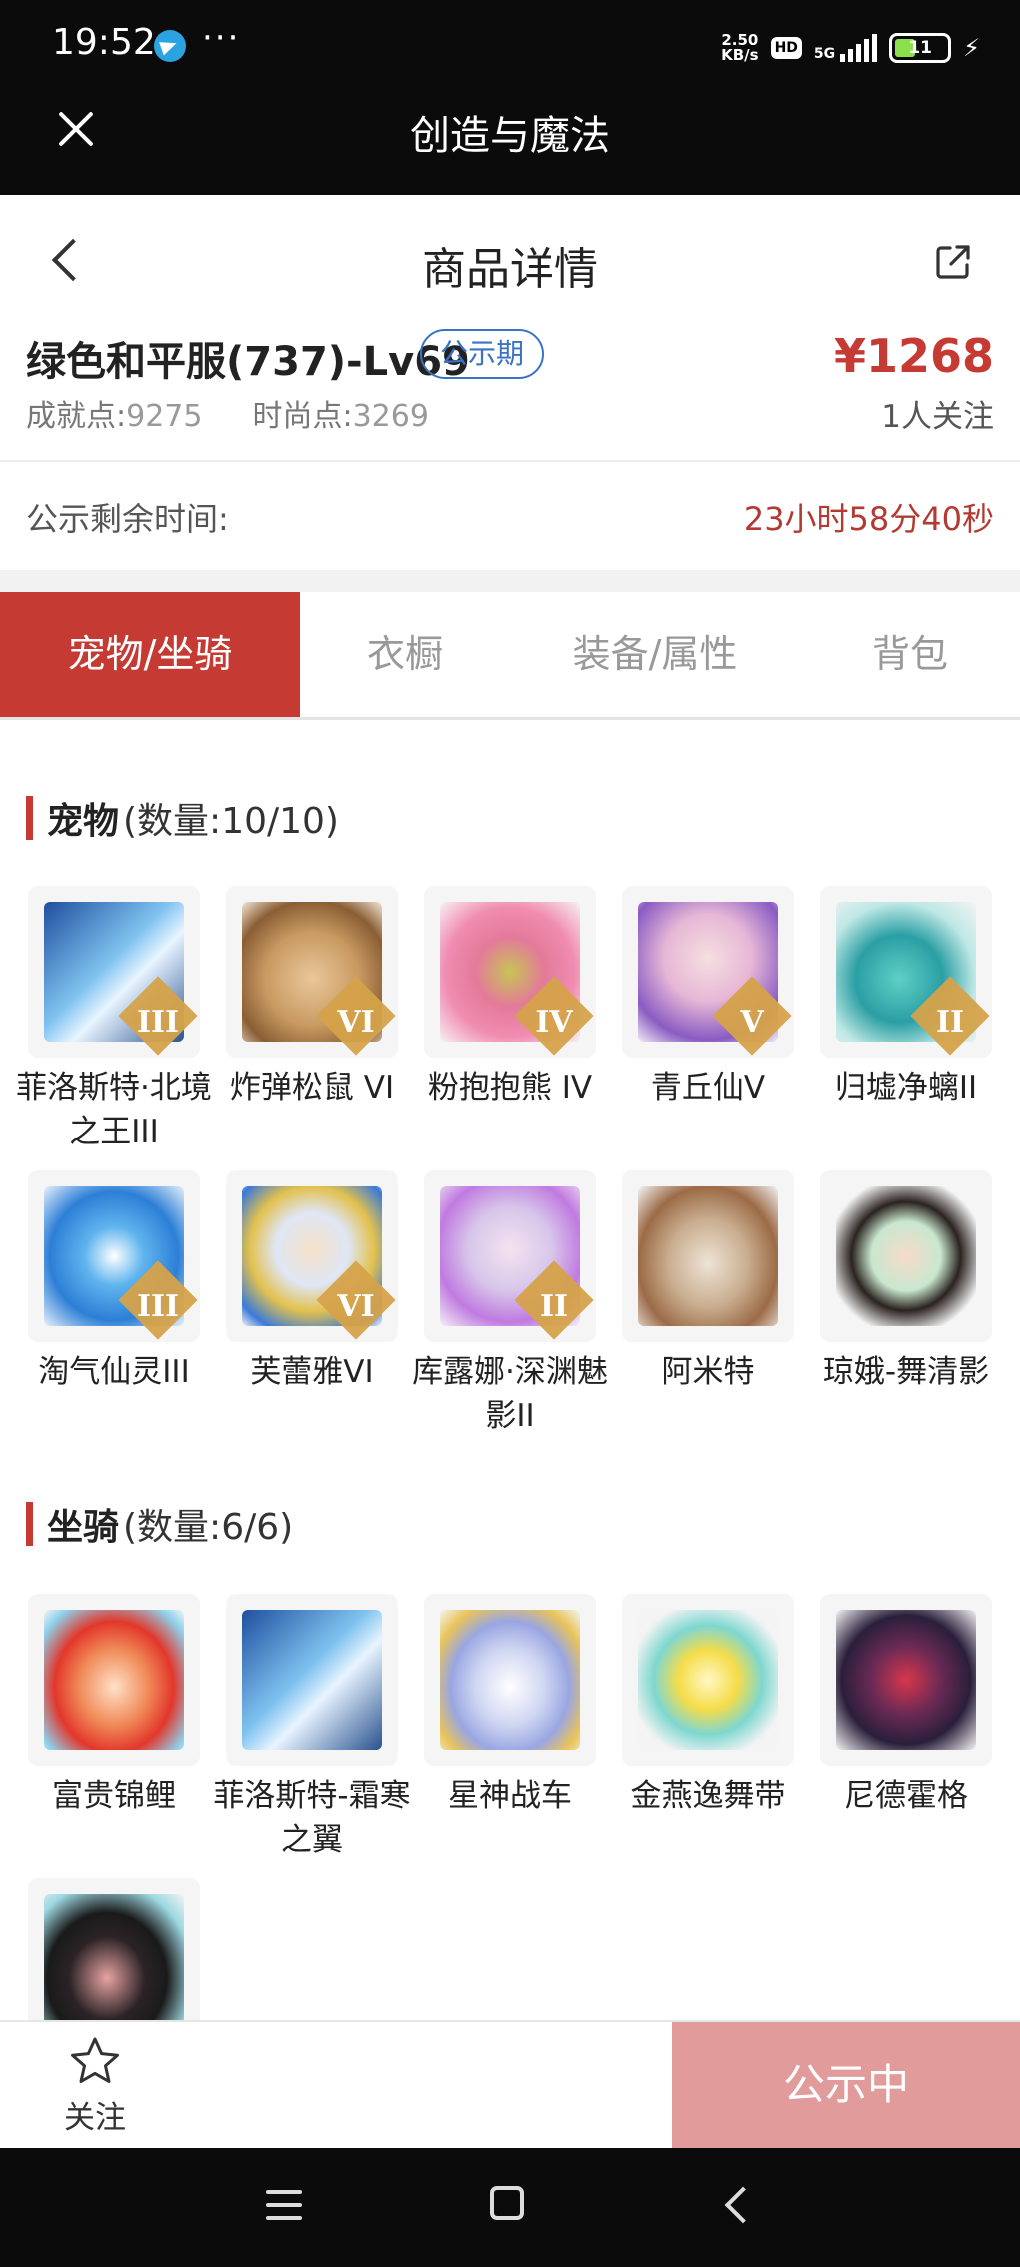 The image size is (1020, 2267). I want to click on watcher-count: 1人关注, so click(937, 417).